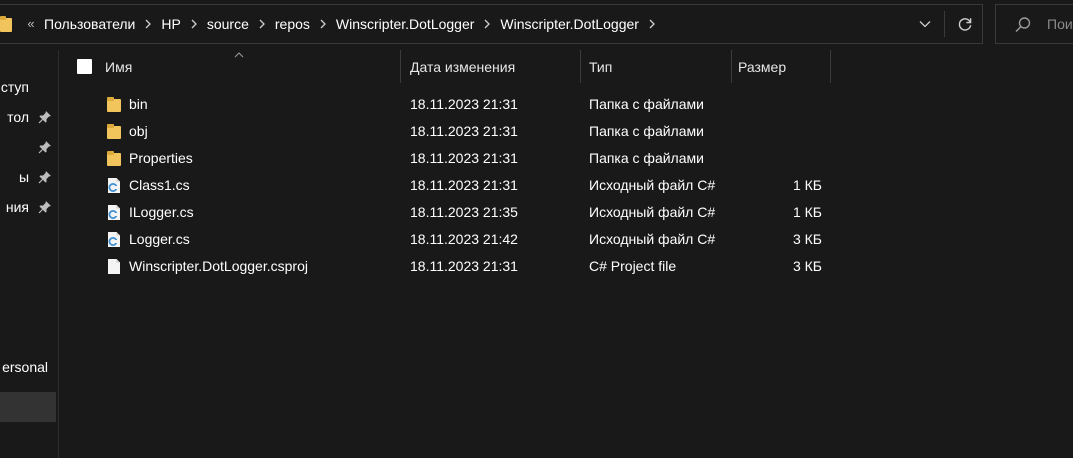 The height and width of the screenshot is (458, 1073). Describe the element at coordinates (30, 147) in the screenshot. I see `nav-item-downloads` at that location.